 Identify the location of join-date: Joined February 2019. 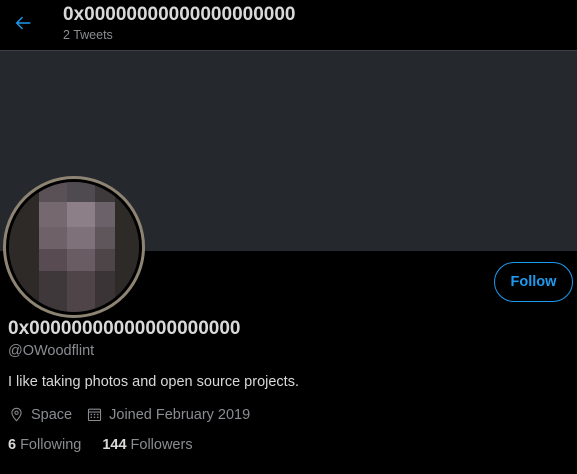
(168, 414).